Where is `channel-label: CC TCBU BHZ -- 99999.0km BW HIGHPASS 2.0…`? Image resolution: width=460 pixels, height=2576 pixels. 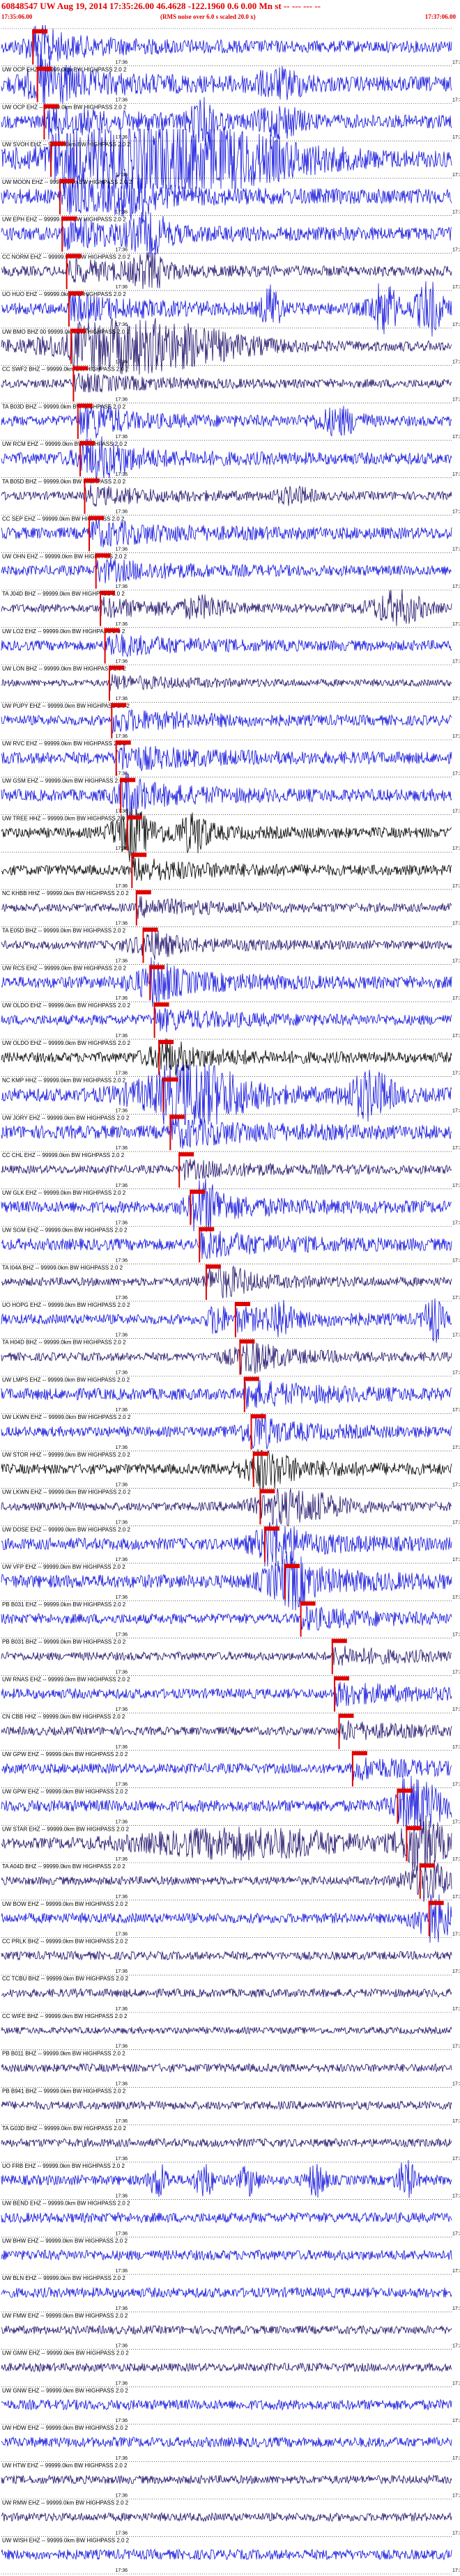
channel-label: CC TCBU BHZ -- 99999.0km BW HIGHPASS 2.0… is located at coordinates (65, 1979).